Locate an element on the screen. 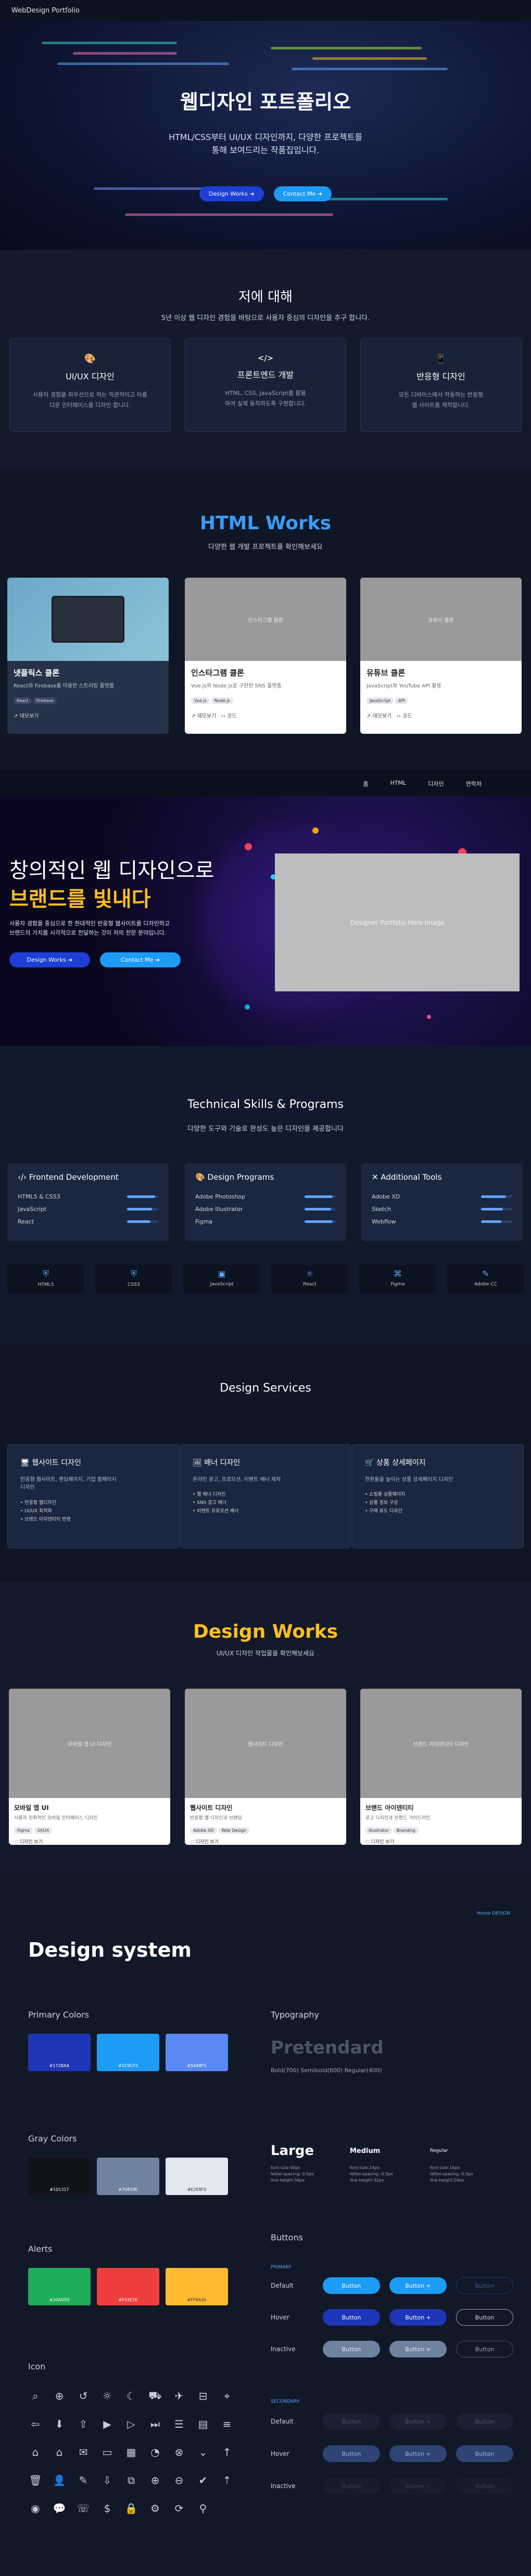  primary-hover-button: Button is located at coordinates (351, 2317).